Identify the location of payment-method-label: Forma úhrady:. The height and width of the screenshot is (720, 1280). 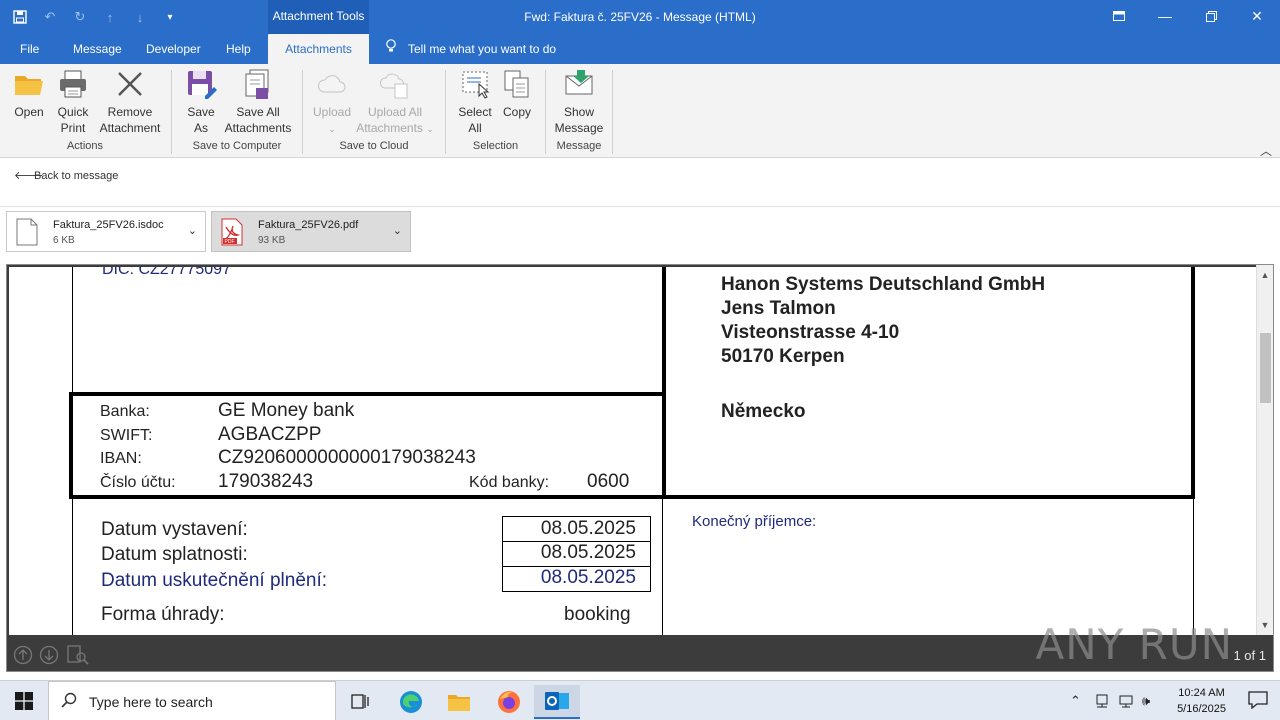
(163, 614).